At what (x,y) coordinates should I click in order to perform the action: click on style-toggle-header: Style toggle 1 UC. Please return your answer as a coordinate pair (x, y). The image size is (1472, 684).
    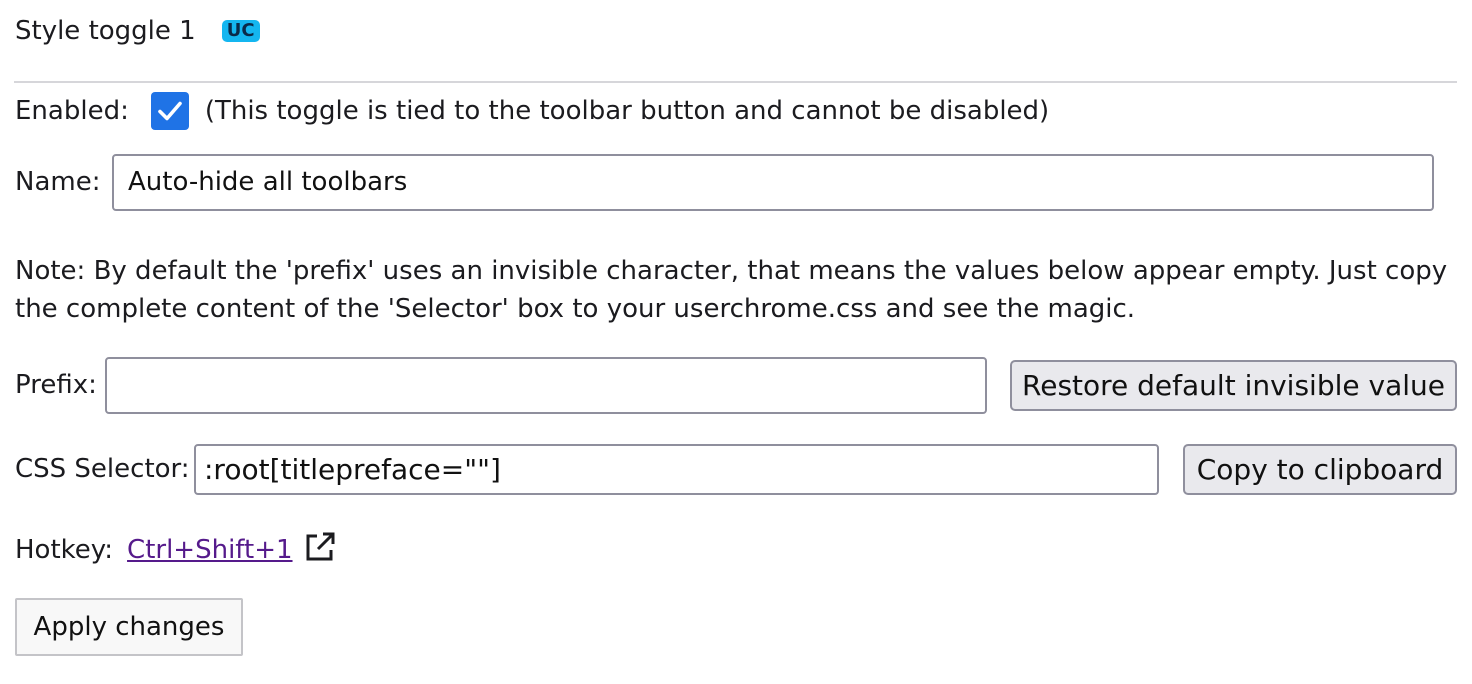
    Looking at the image, I should click on (137, 31).